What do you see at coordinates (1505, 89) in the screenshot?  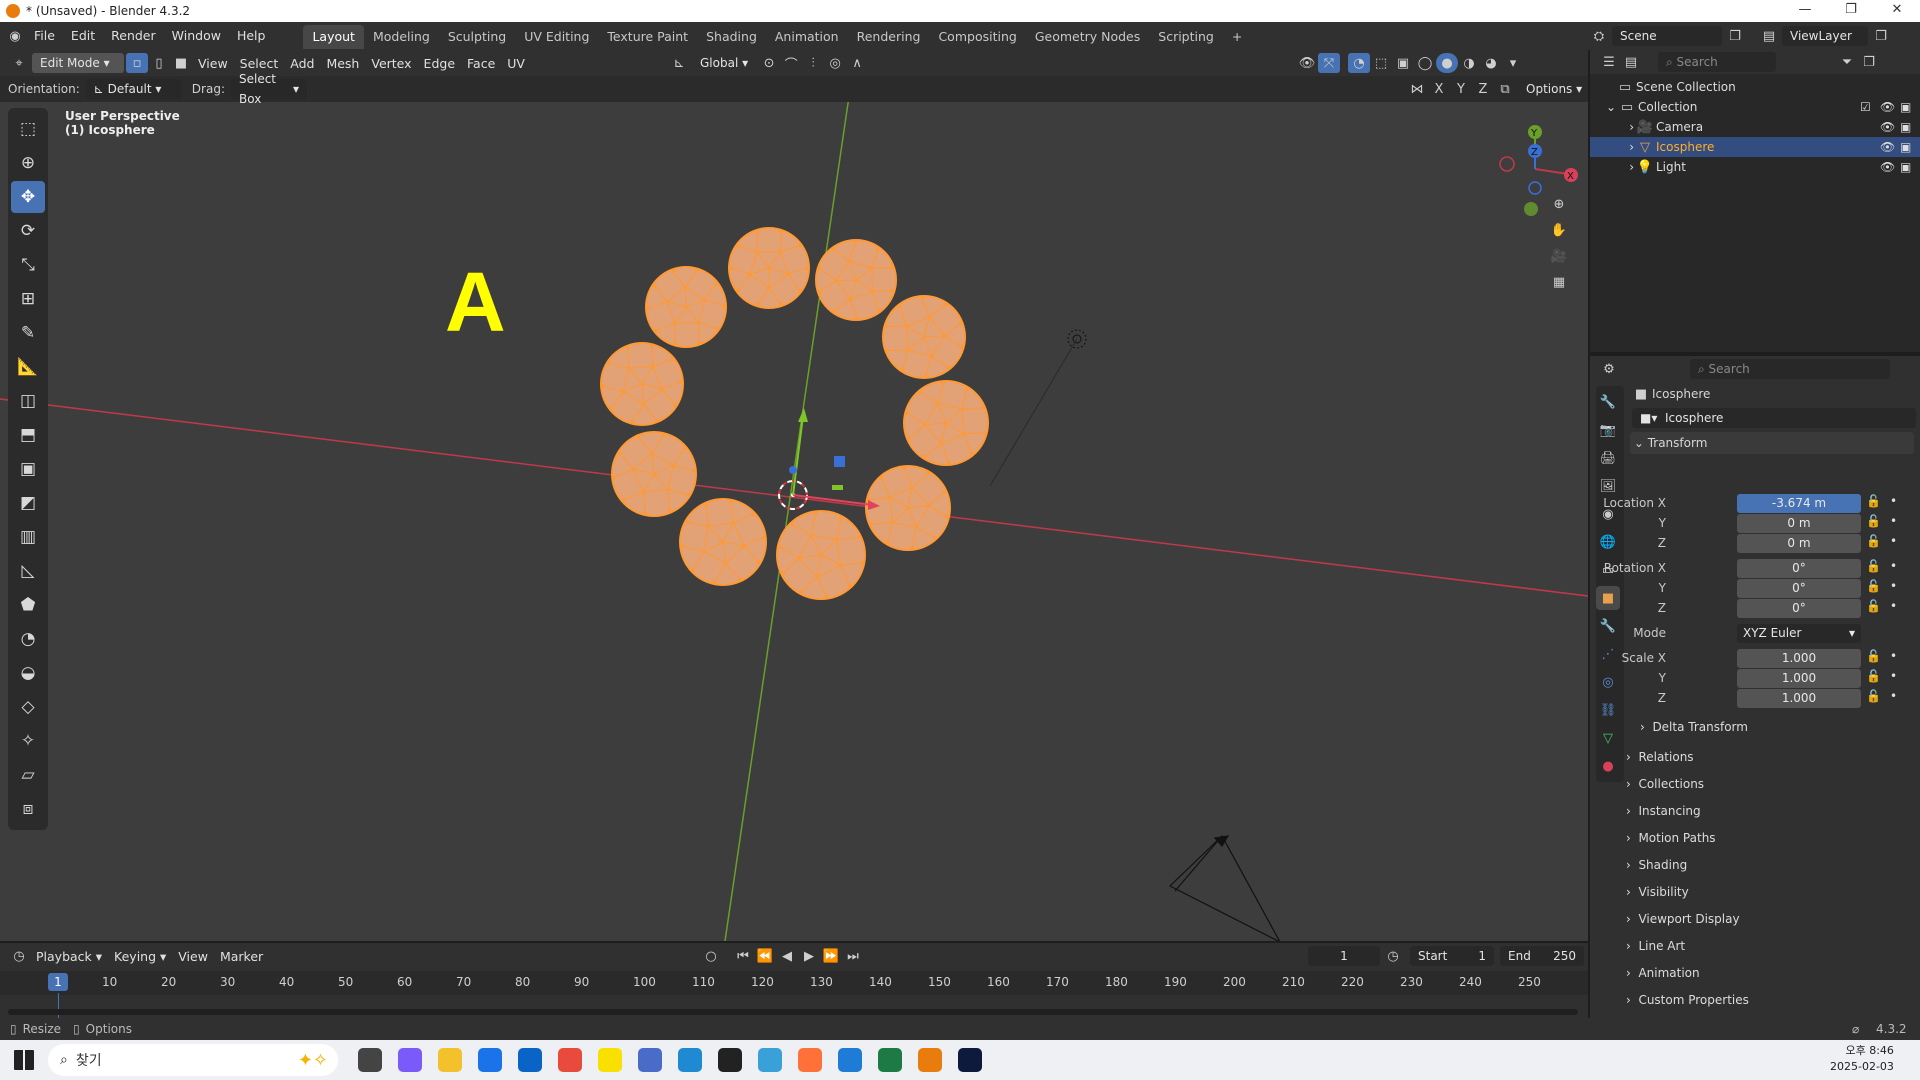 I see `auto-merge-icon: ⧉` at bounding box center [1505, 89].